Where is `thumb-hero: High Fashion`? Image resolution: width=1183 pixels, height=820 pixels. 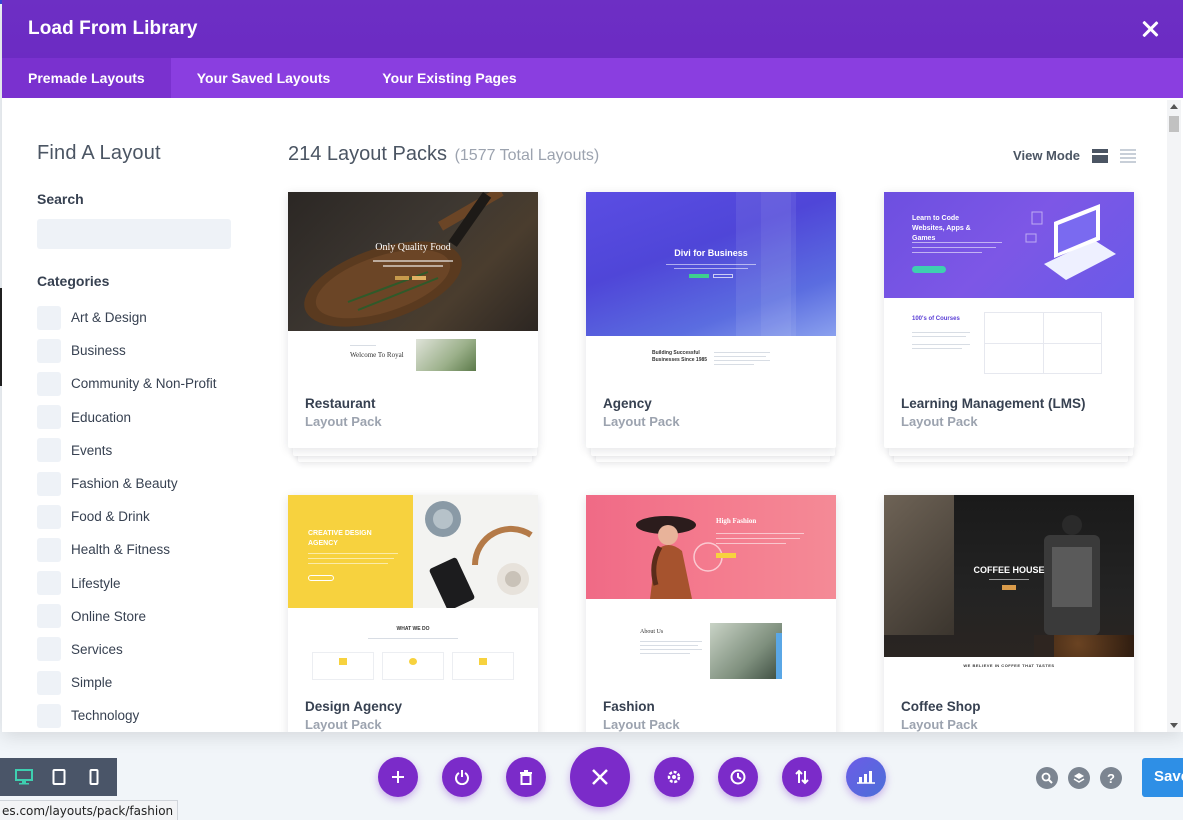
thumb-hero: High Fashion is located at coordinates (711, 547).